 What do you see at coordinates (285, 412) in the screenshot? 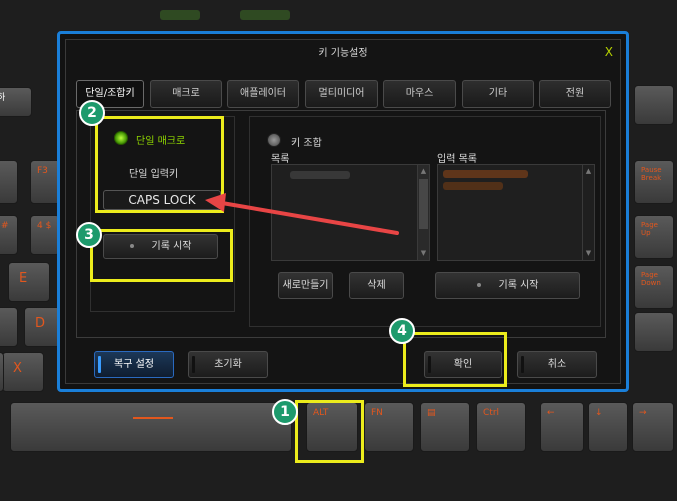
I see `step-badge-1: 1` at bounding box center [285, 412].